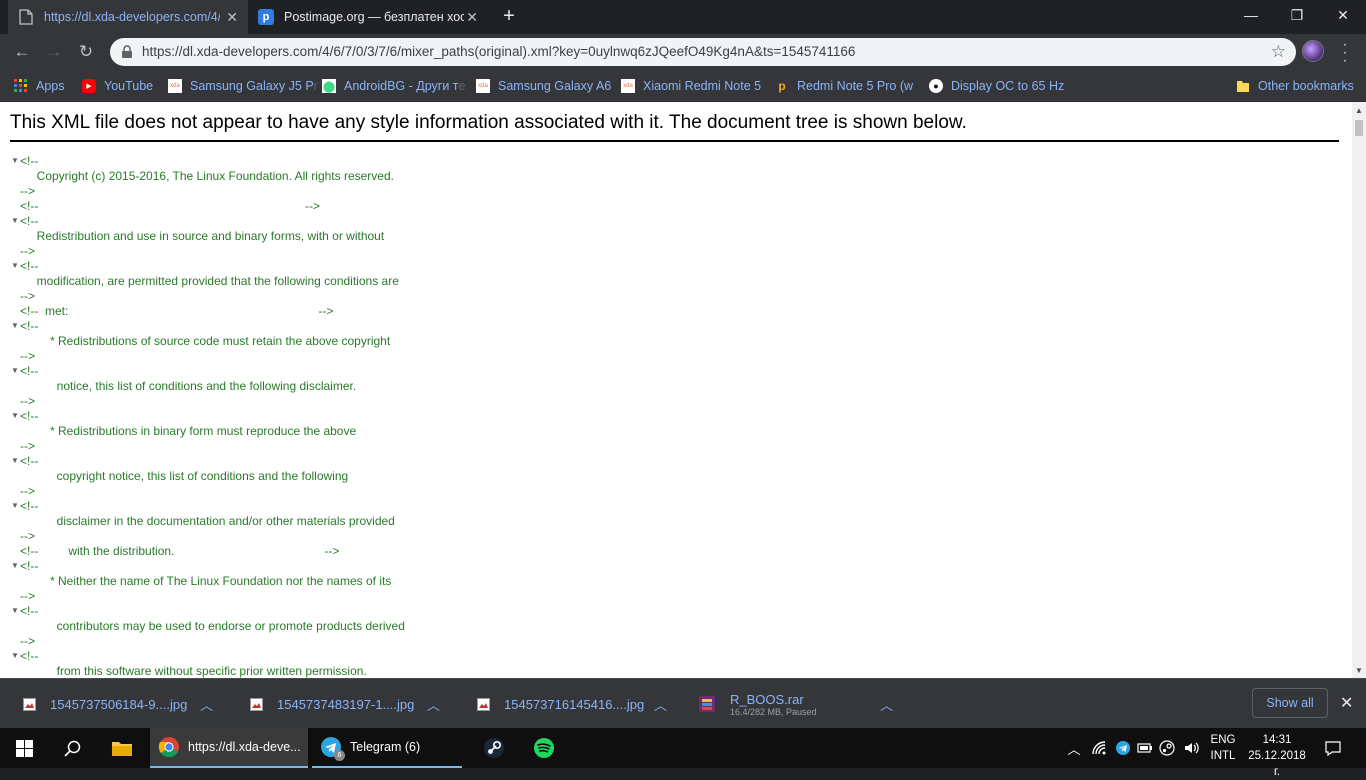  I want to click on scroll-up-icon: ▲, so click(1359, 110).